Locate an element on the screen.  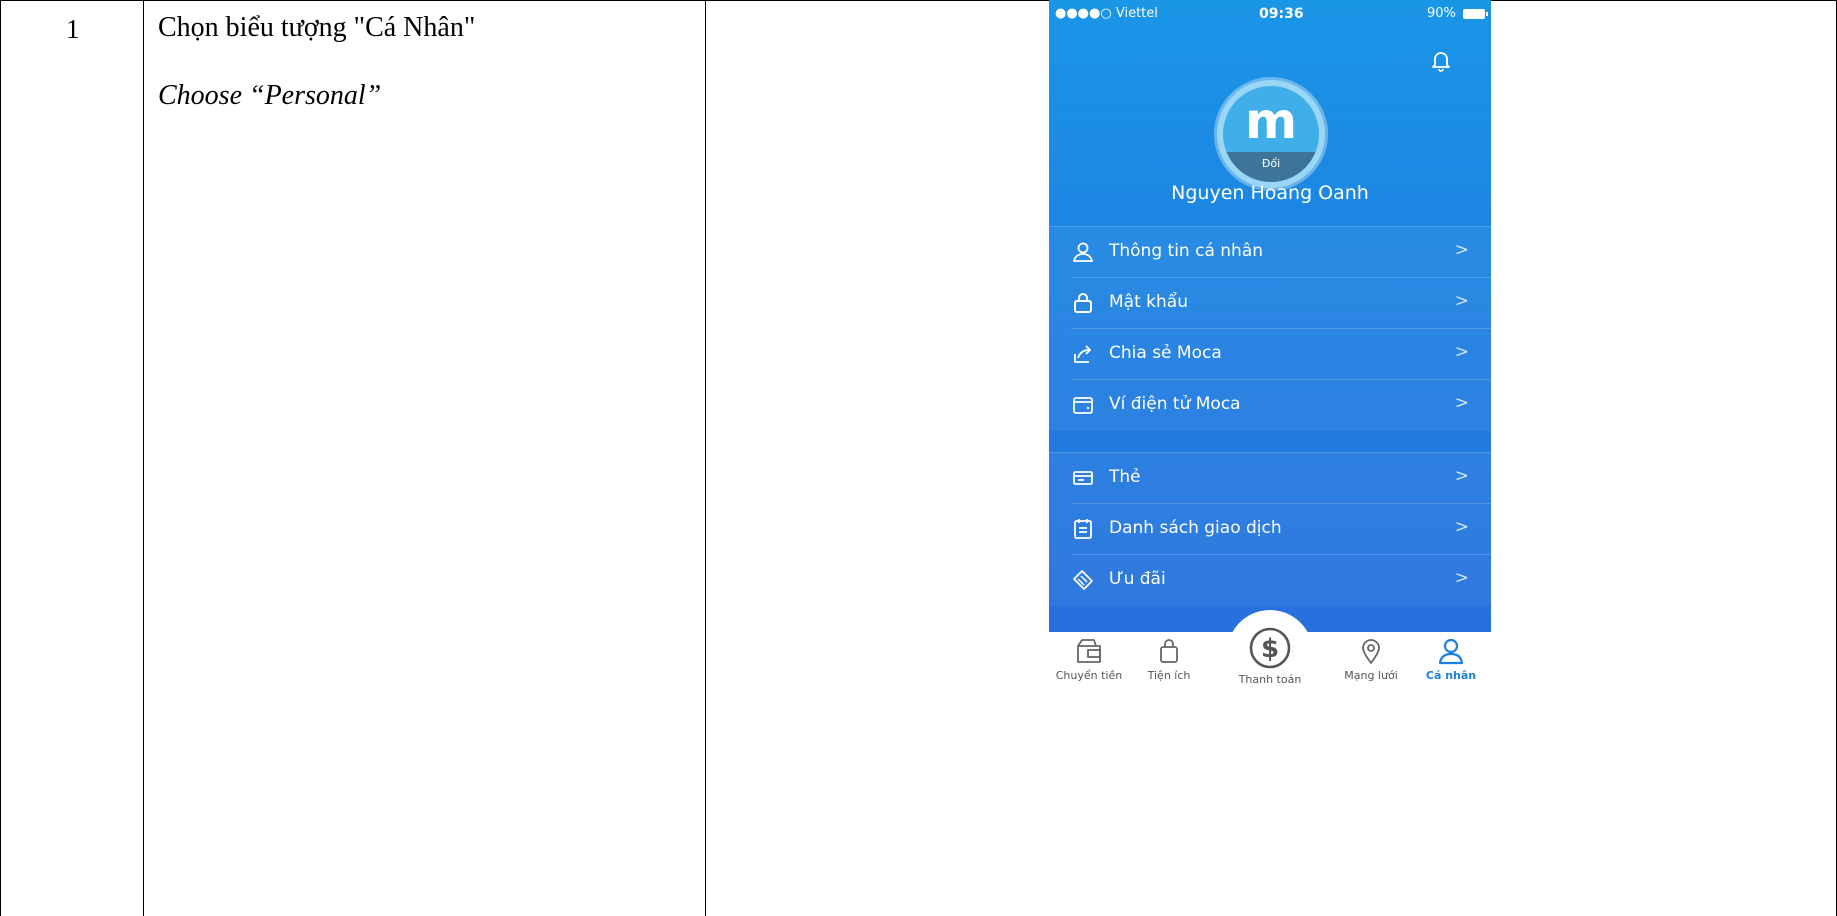
change-avatar-label: Đổi is located at coordinates (1271, 167).